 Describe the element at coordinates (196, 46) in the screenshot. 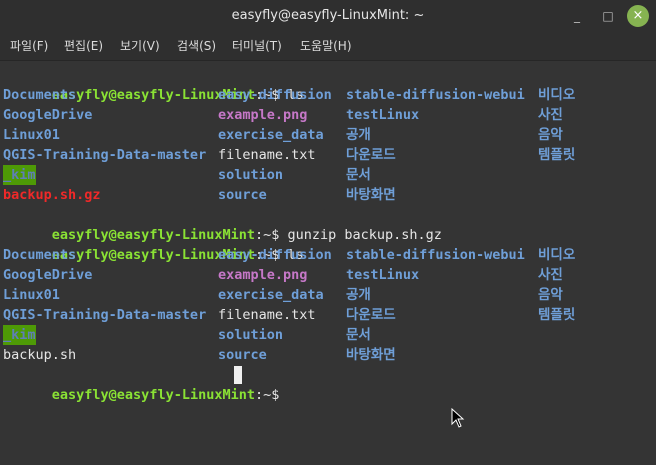

I see `menu-search: 검색(S)` at that location.